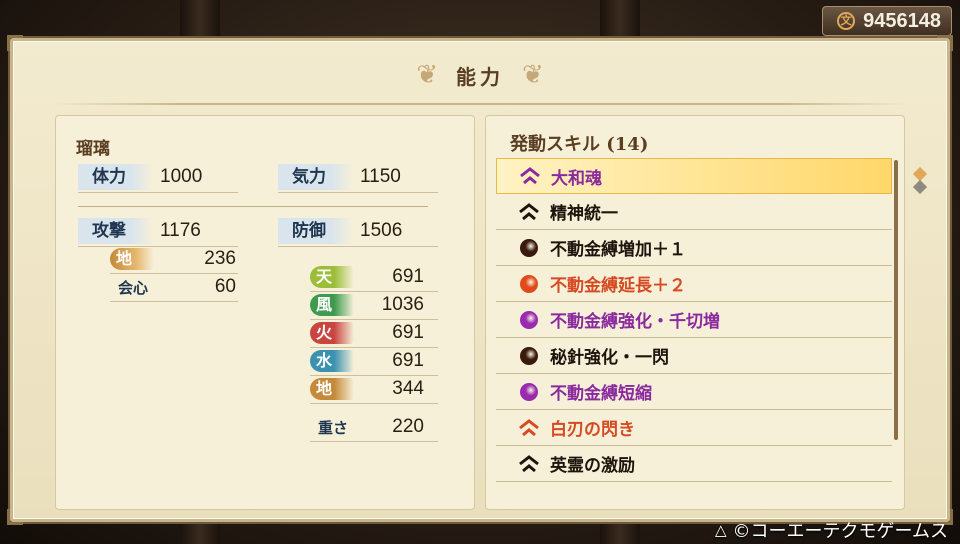 The image size is (960, 544). Describe the element at coordinates (533, 75) in the screenshot. I see `laurel-right-icon: ❦` at that location.